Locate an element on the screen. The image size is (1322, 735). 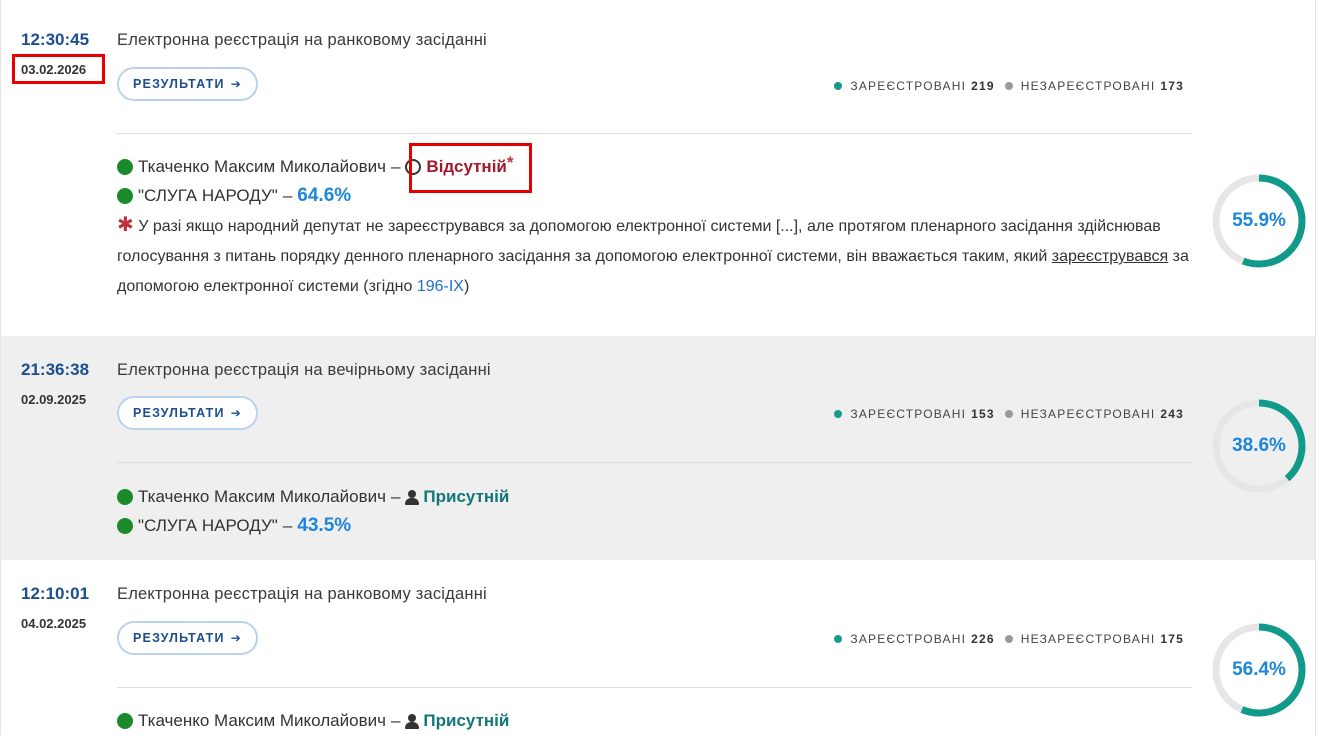
registration-stats: ЗАРЕЄСТРОВАНІ 219 НЕЗАРЕЄСТРОВАНІ 173 is located at coordinates (1009, 86).